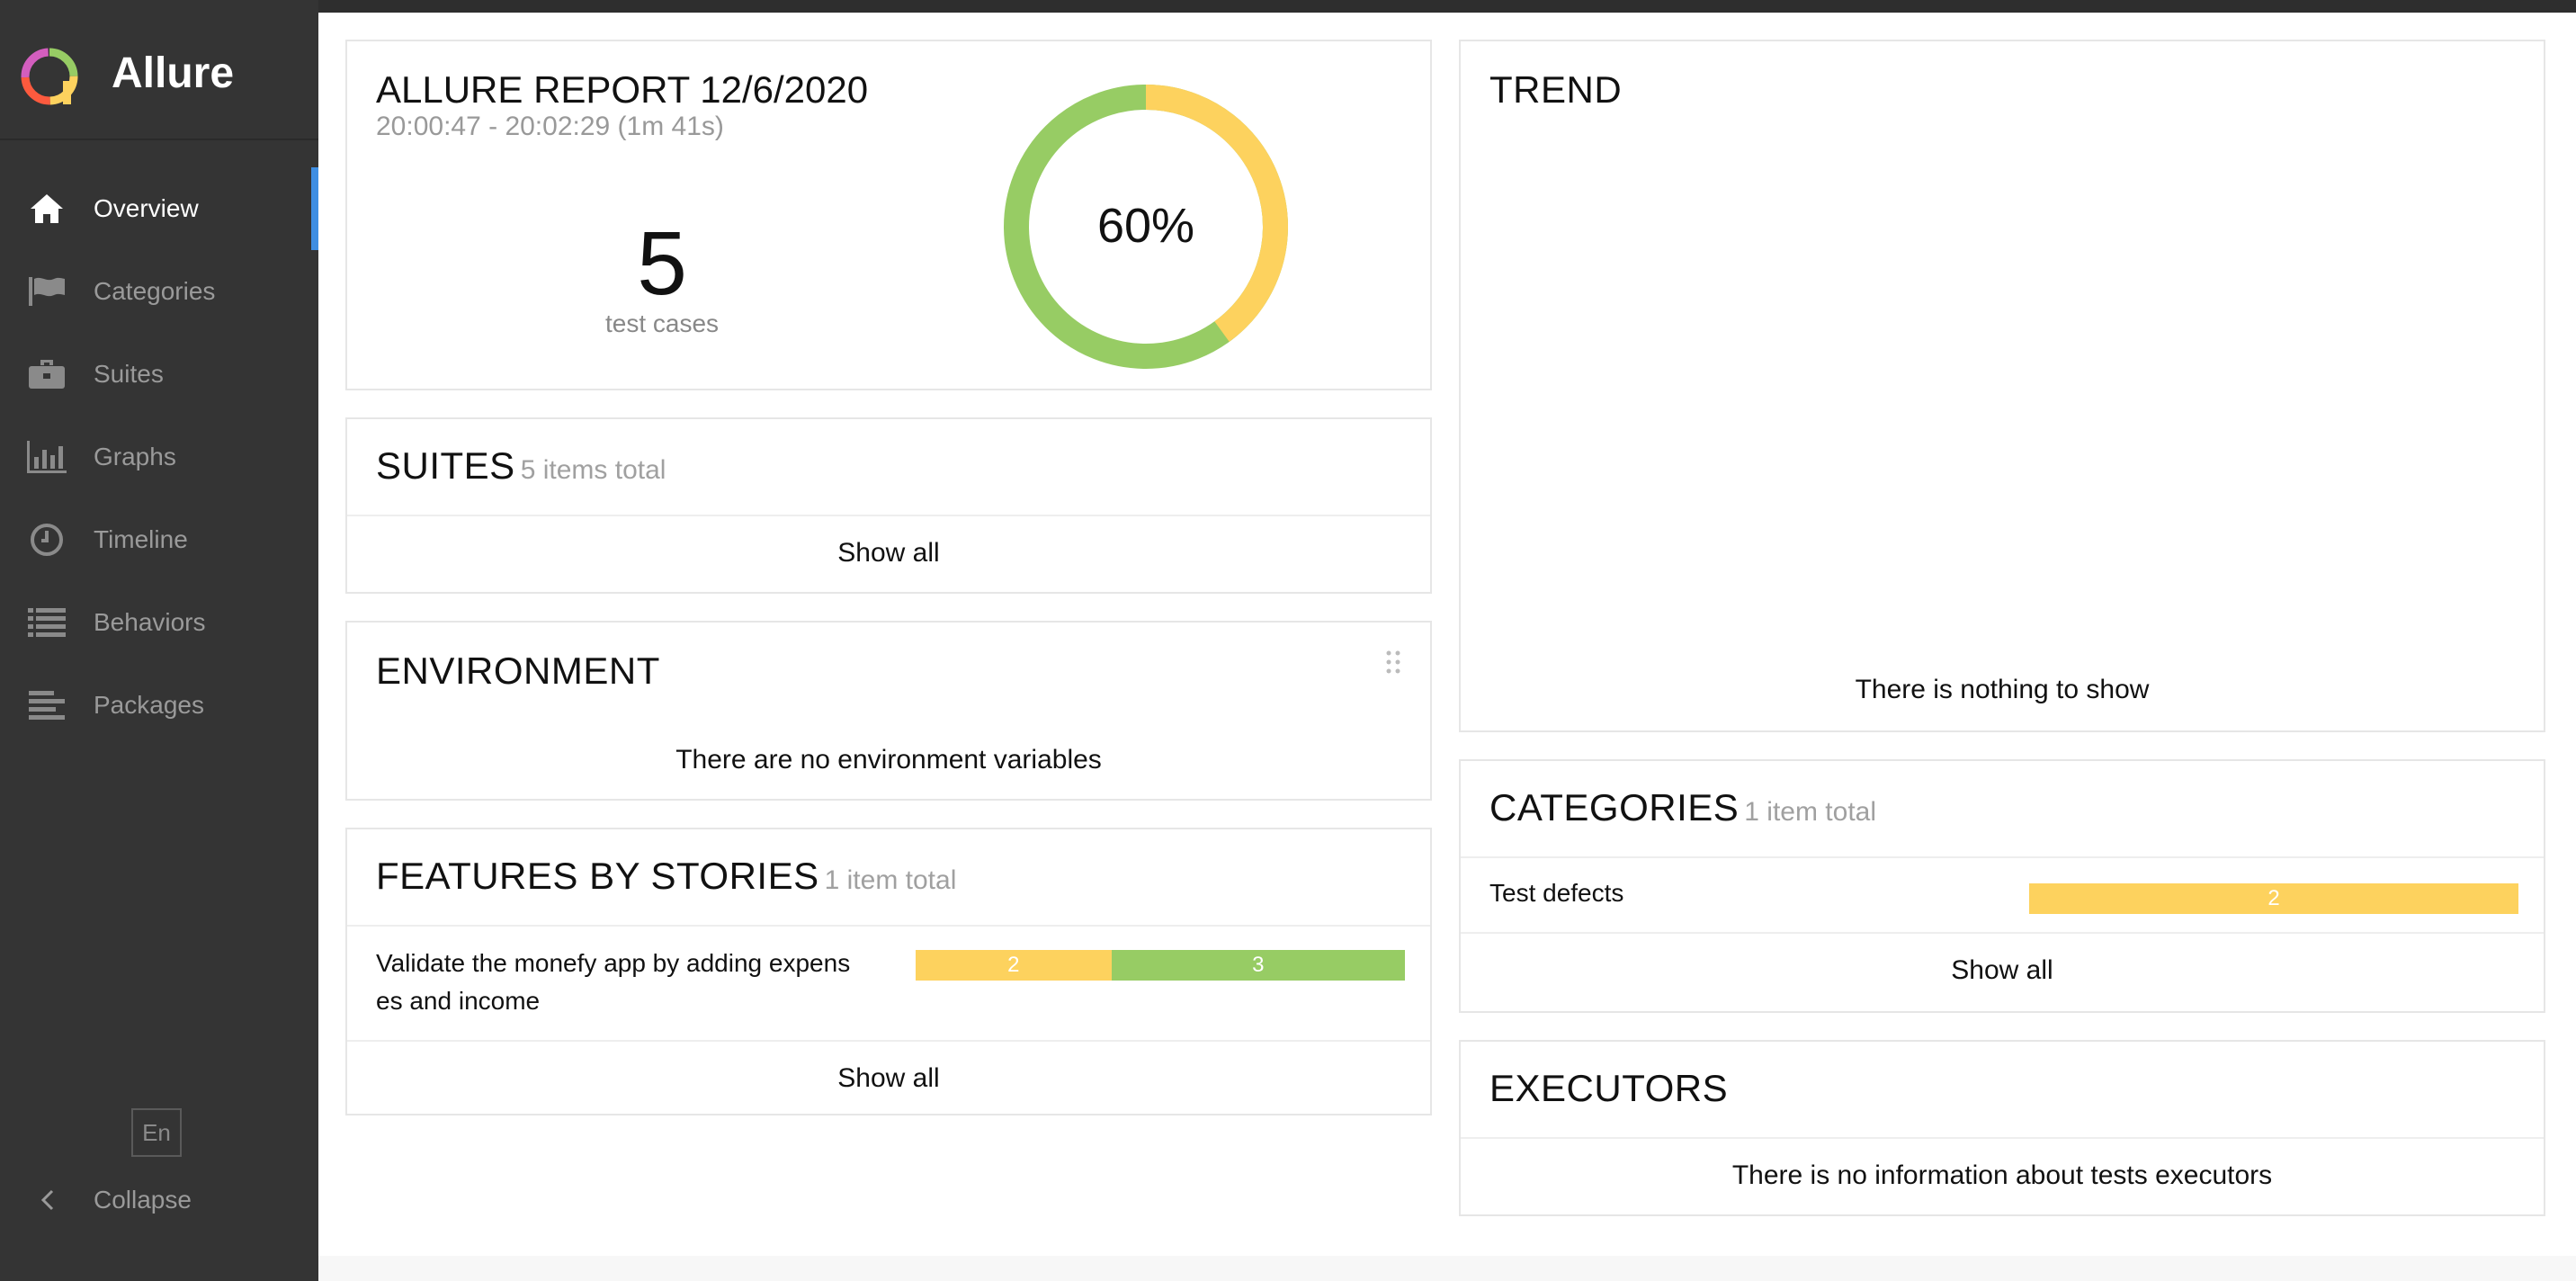 This screenshot has height=1281, width=2576. I want to click on sidebar-item-behaviors: Behaviors, so click(159, 622).